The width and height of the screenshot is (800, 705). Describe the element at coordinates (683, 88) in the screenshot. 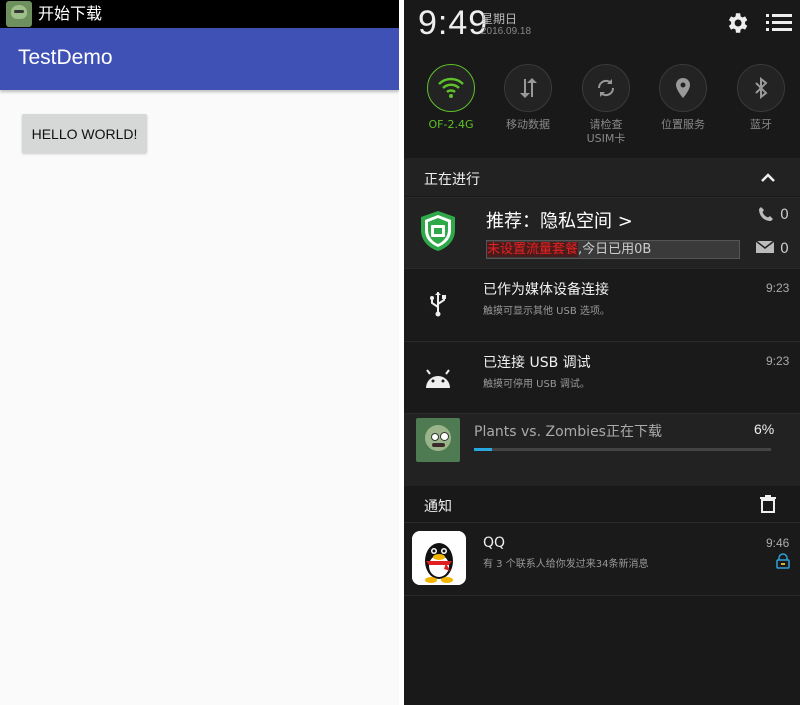

I see `location-icon` at that location.